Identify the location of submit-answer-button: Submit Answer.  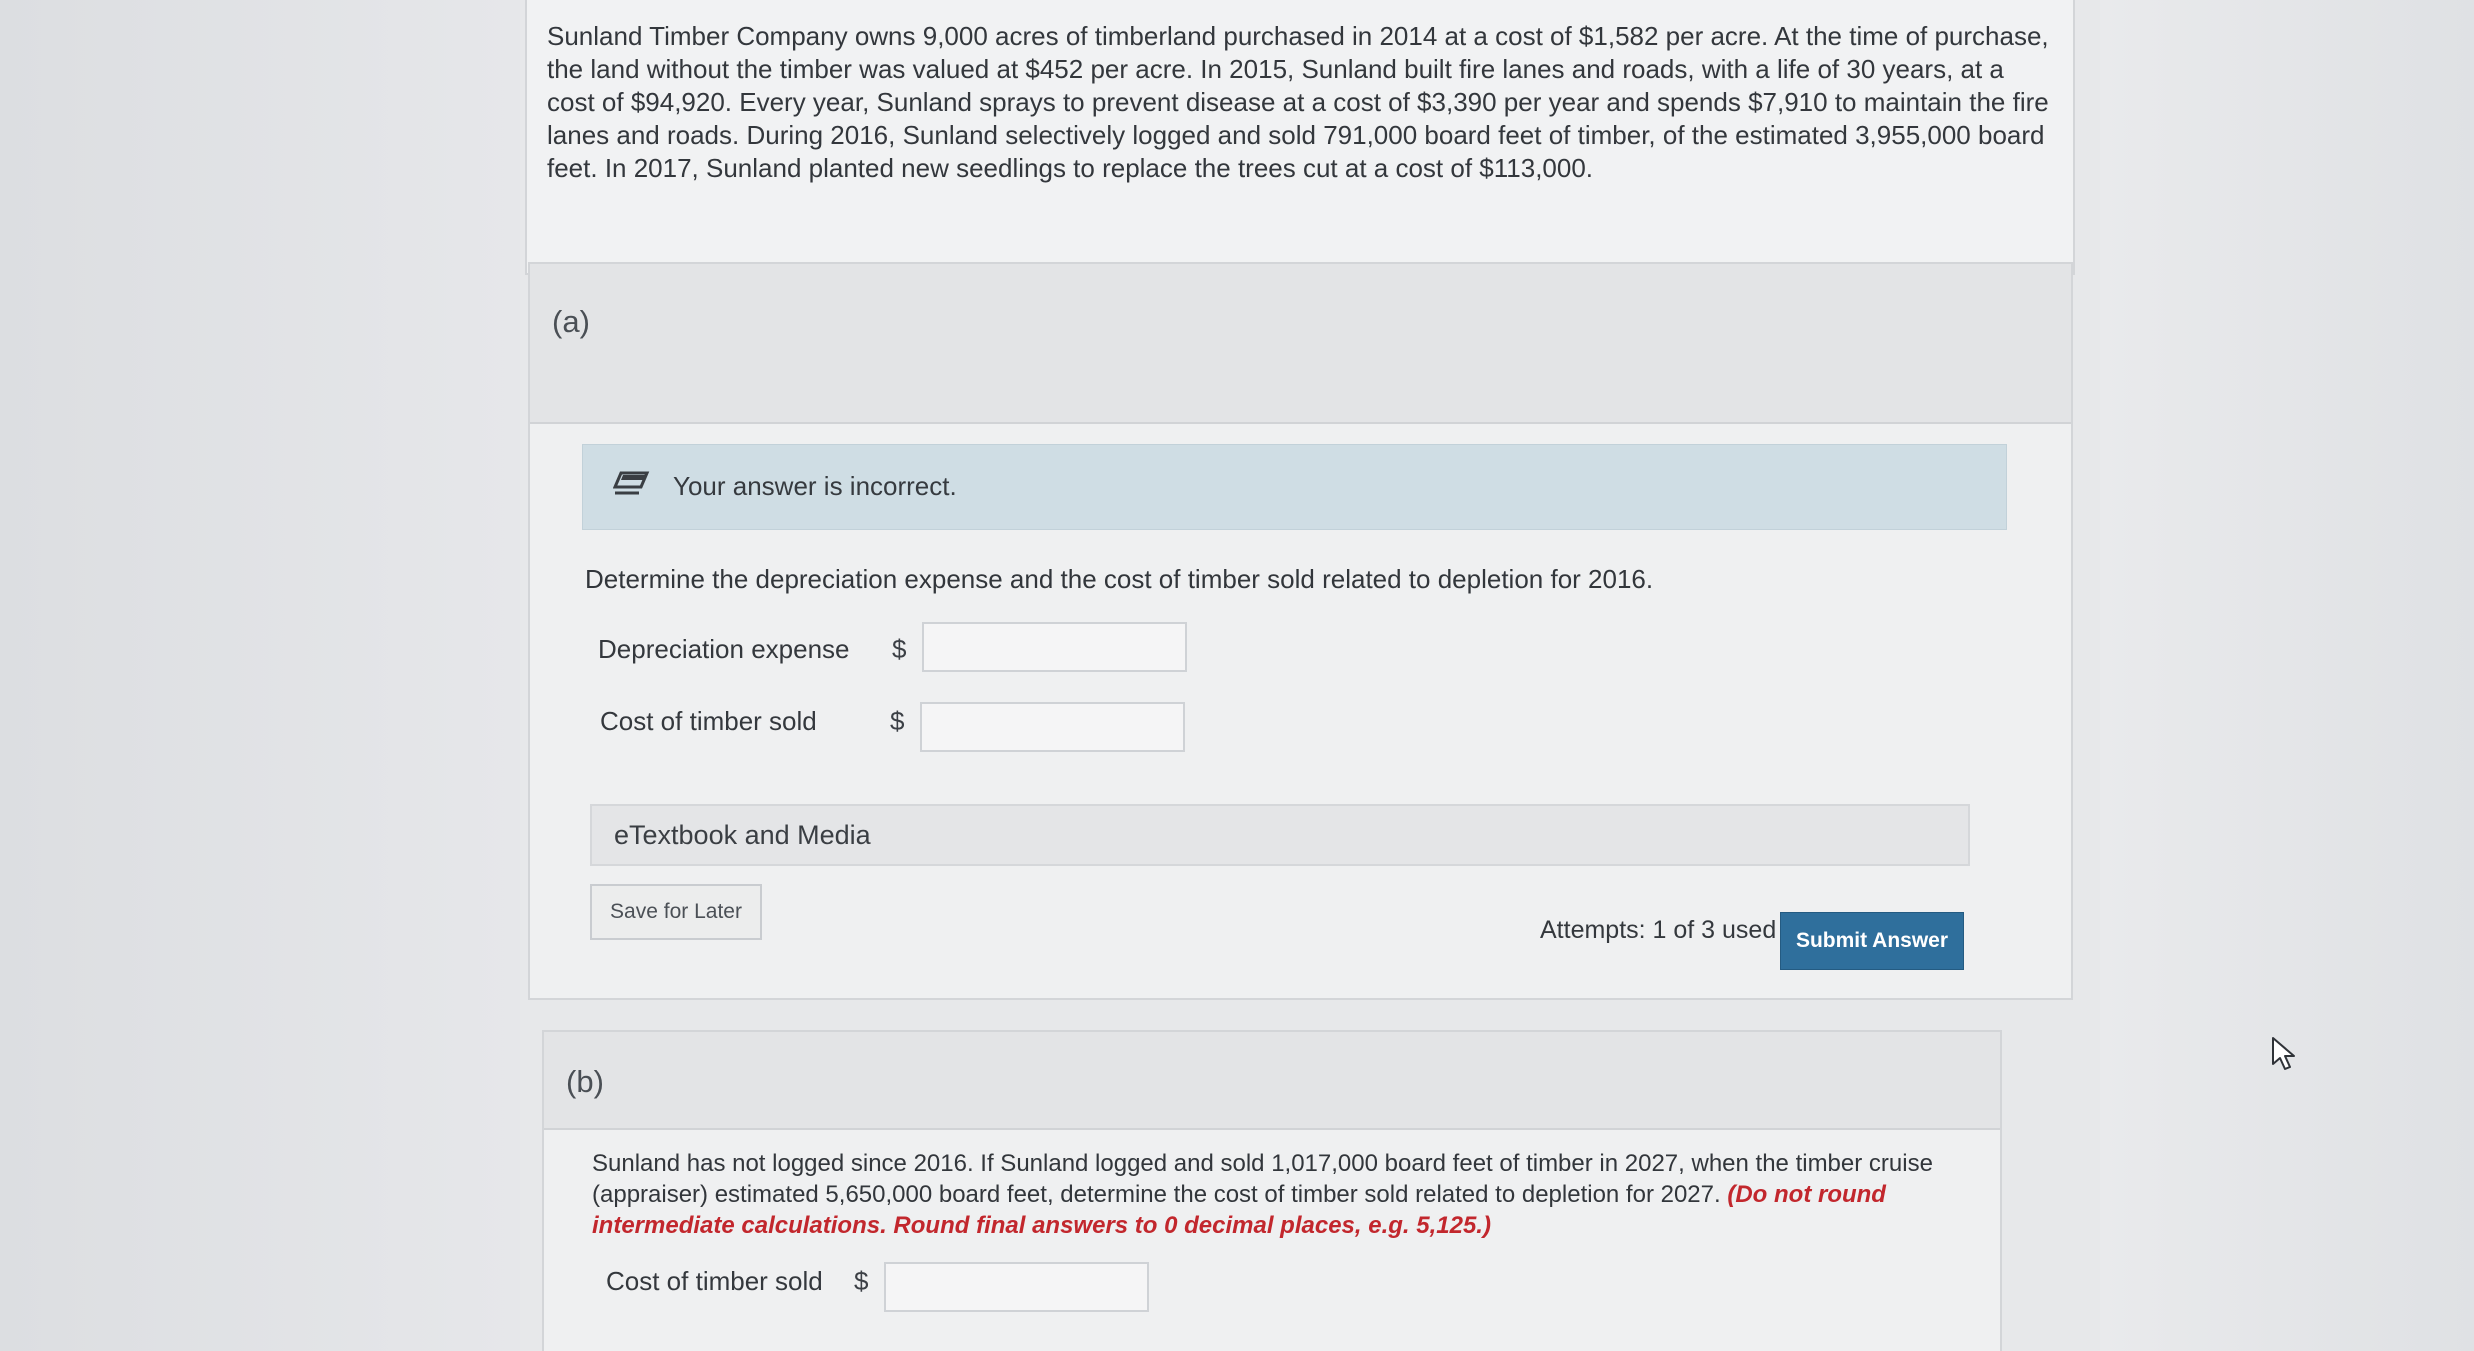
(1872, 941).